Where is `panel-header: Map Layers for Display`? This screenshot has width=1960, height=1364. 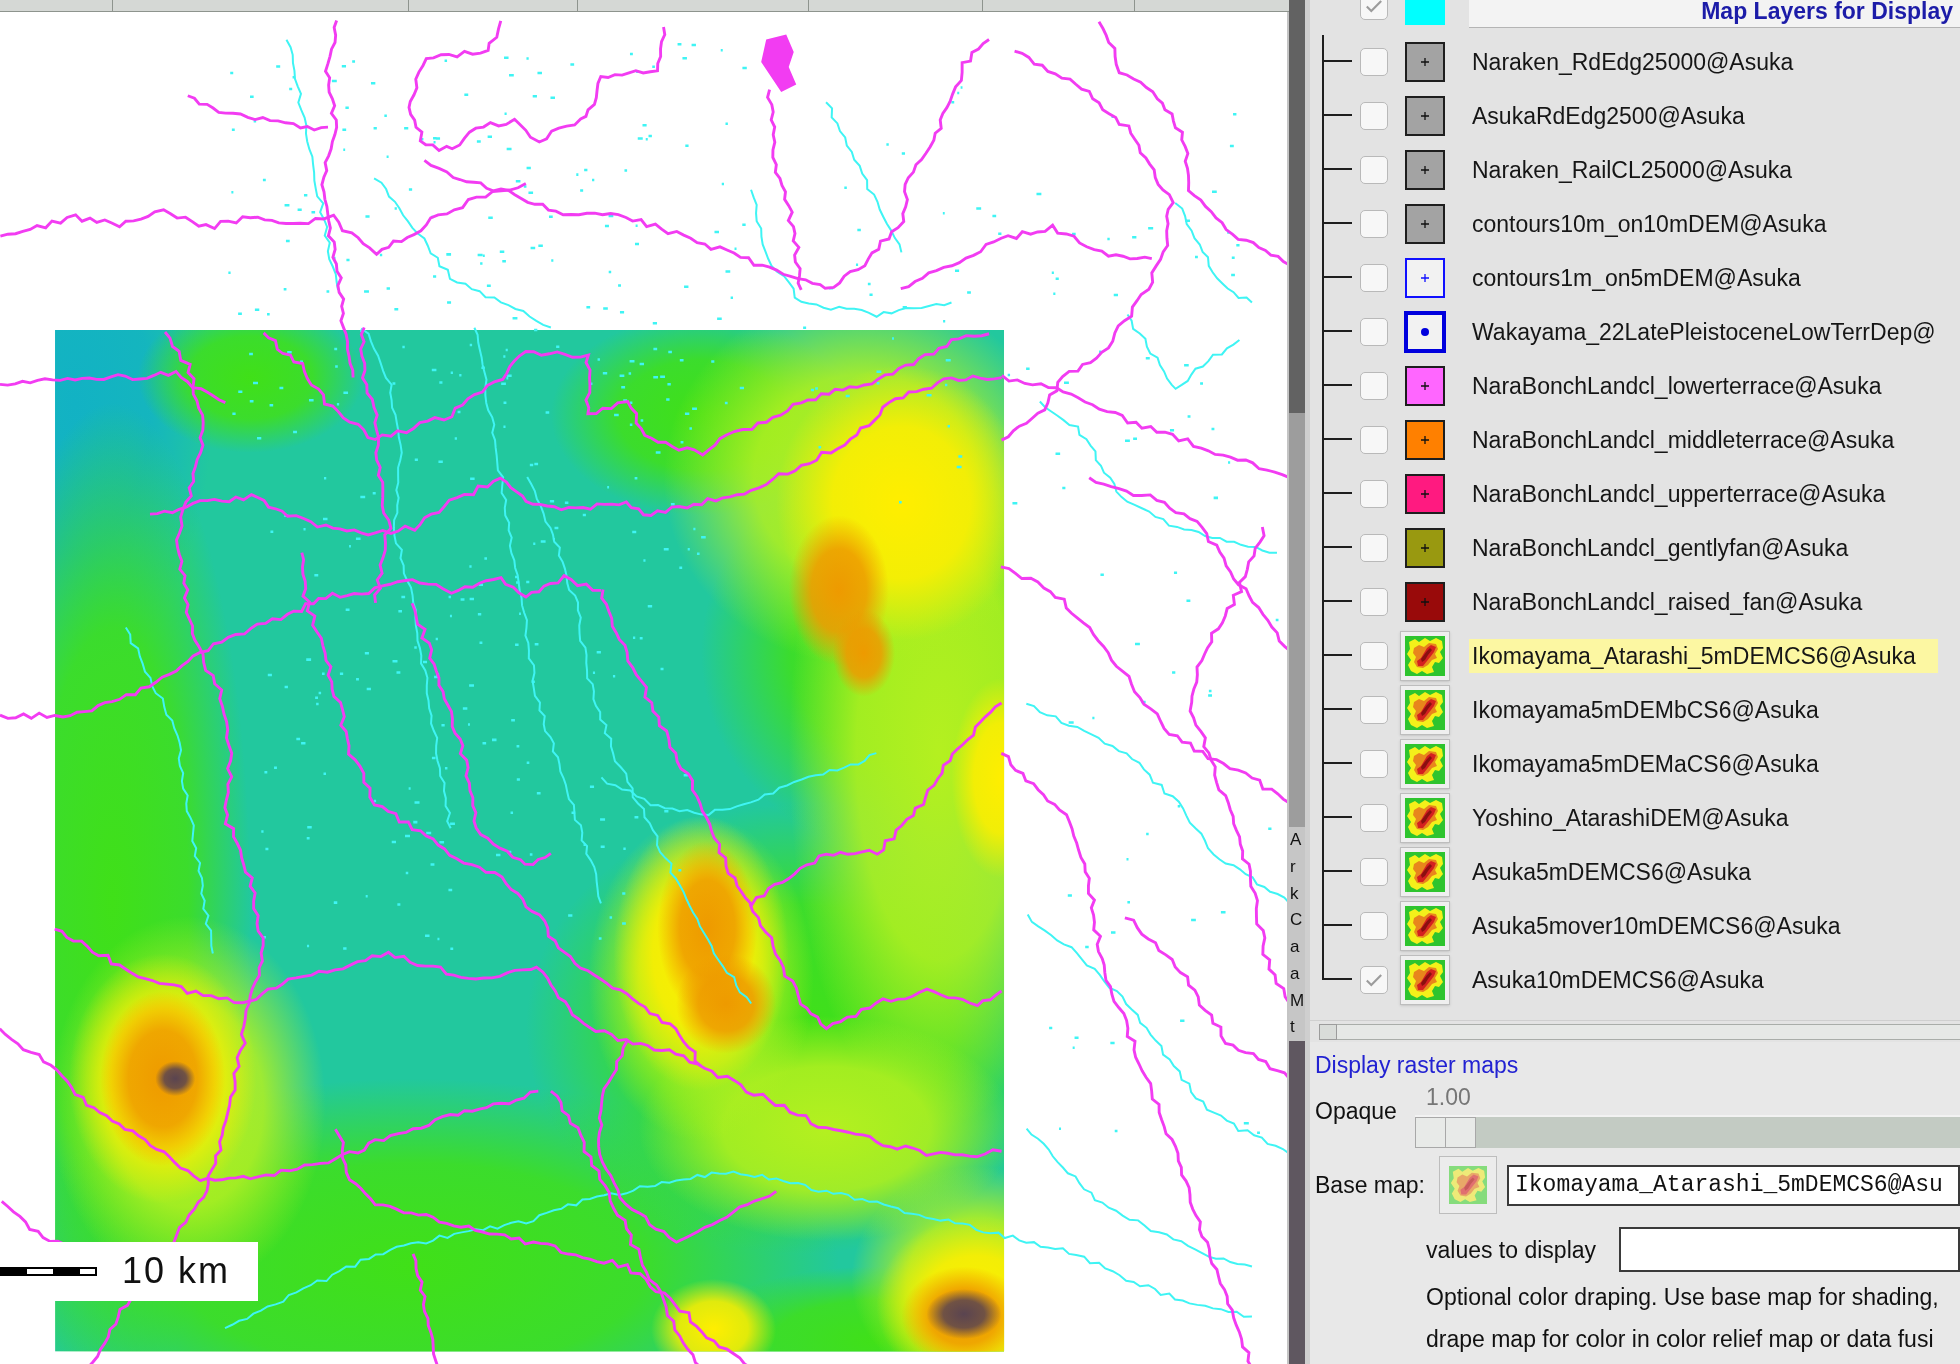 panel-header: Map Layers for Display is located at coordinates (1714, 14).